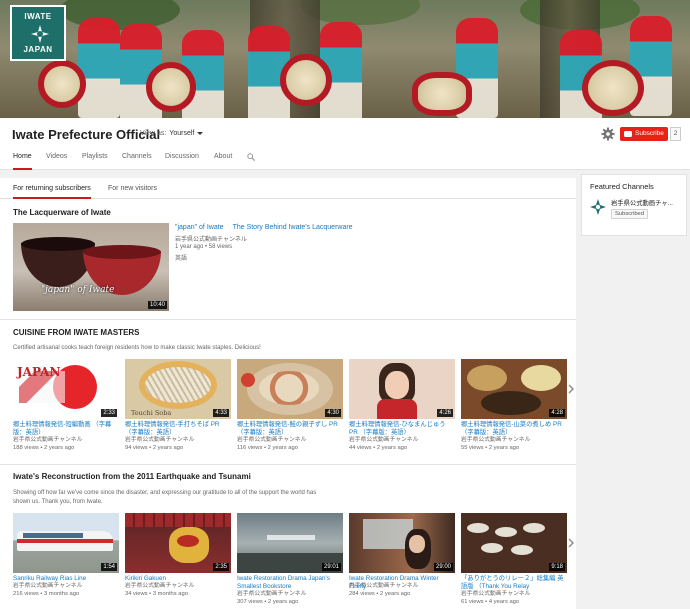 This screenshot has width=690, height=609. Describe the element at coordinates (250, 448) in the screenshot. I see `video-views: 116 views` at that location.